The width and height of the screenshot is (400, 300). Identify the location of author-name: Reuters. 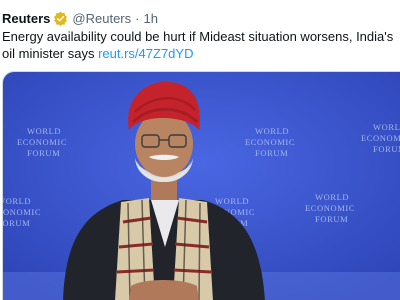
(26, 18).